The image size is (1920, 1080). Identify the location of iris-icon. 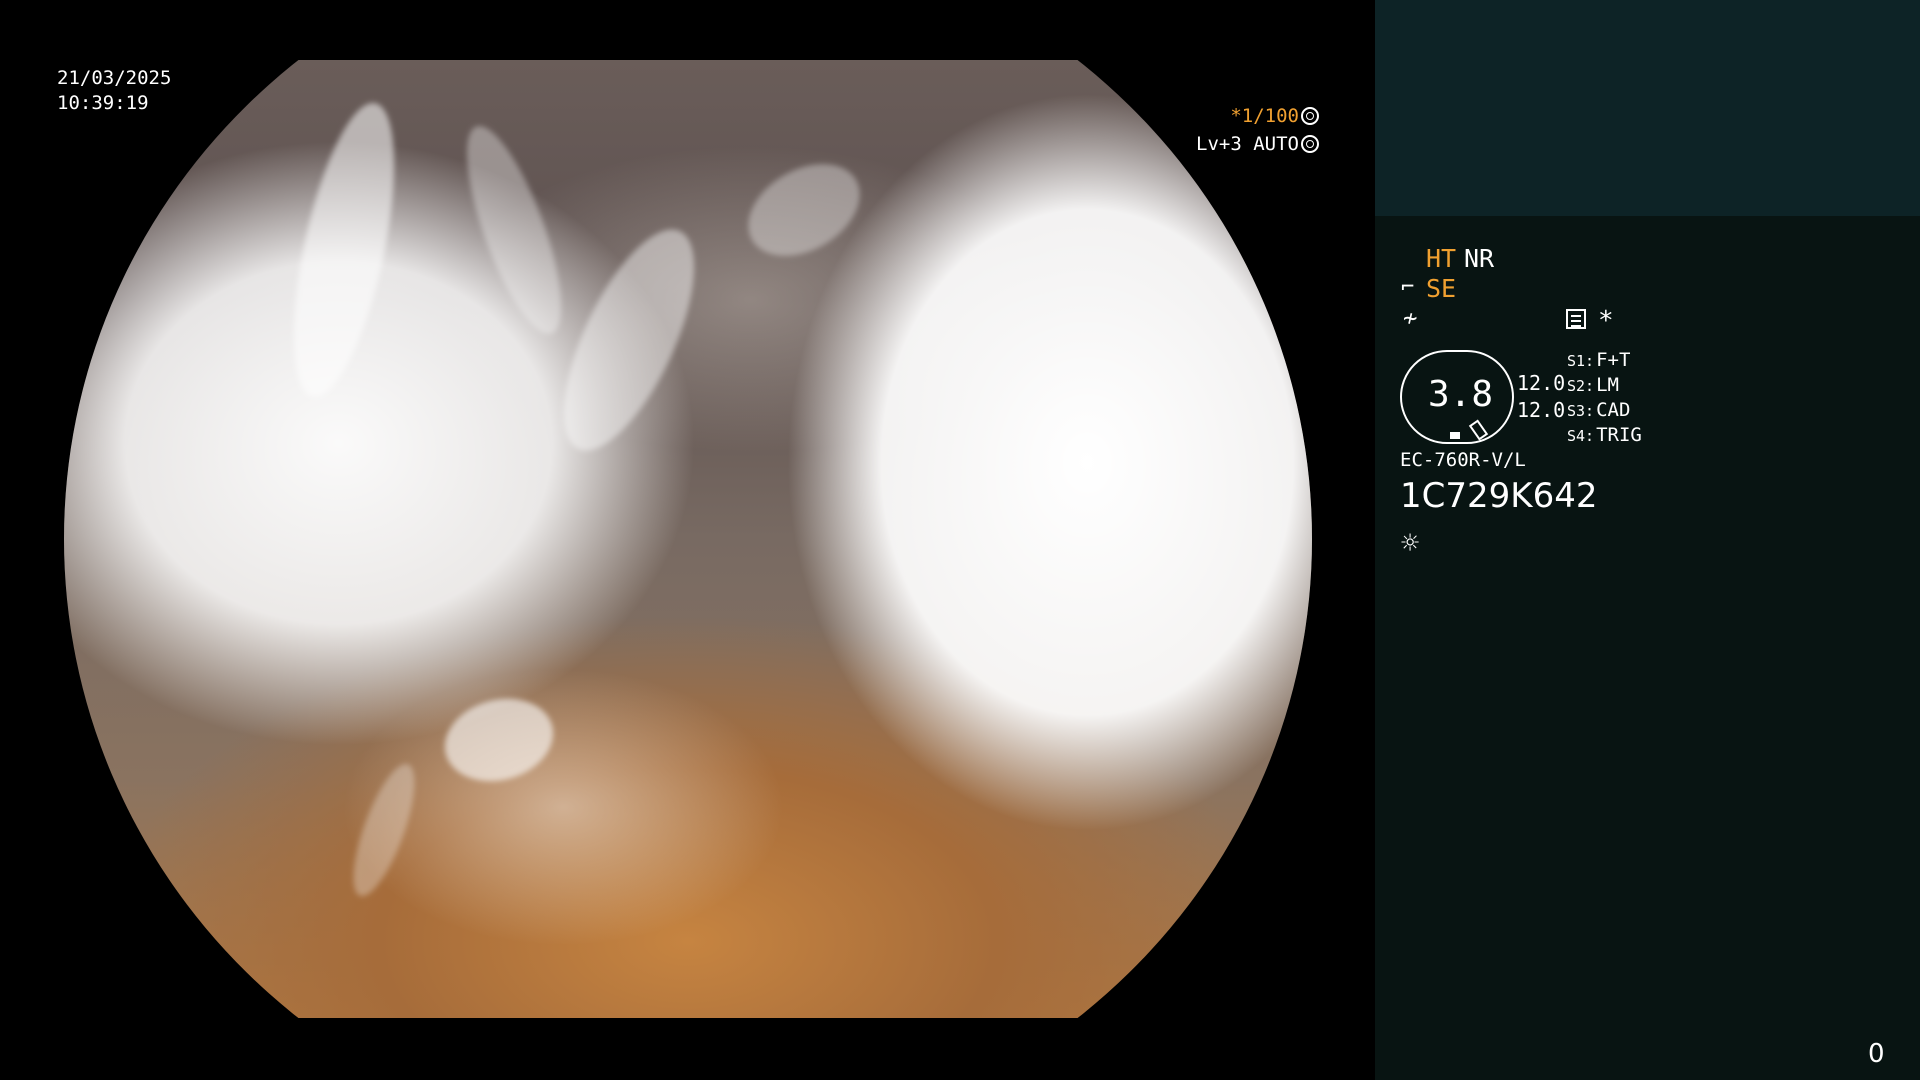
(1310, 144).